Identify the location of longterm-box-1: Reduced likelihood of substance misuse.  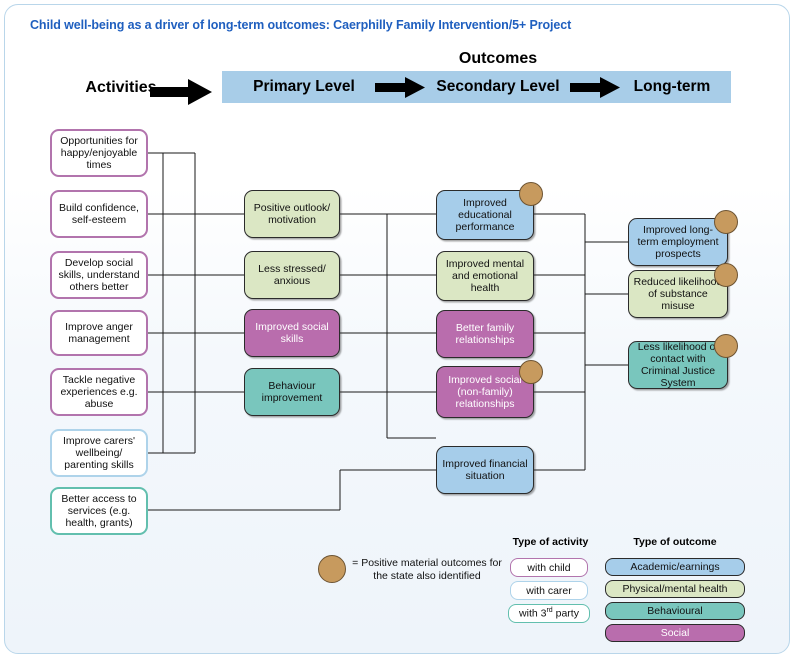
(678, 294).